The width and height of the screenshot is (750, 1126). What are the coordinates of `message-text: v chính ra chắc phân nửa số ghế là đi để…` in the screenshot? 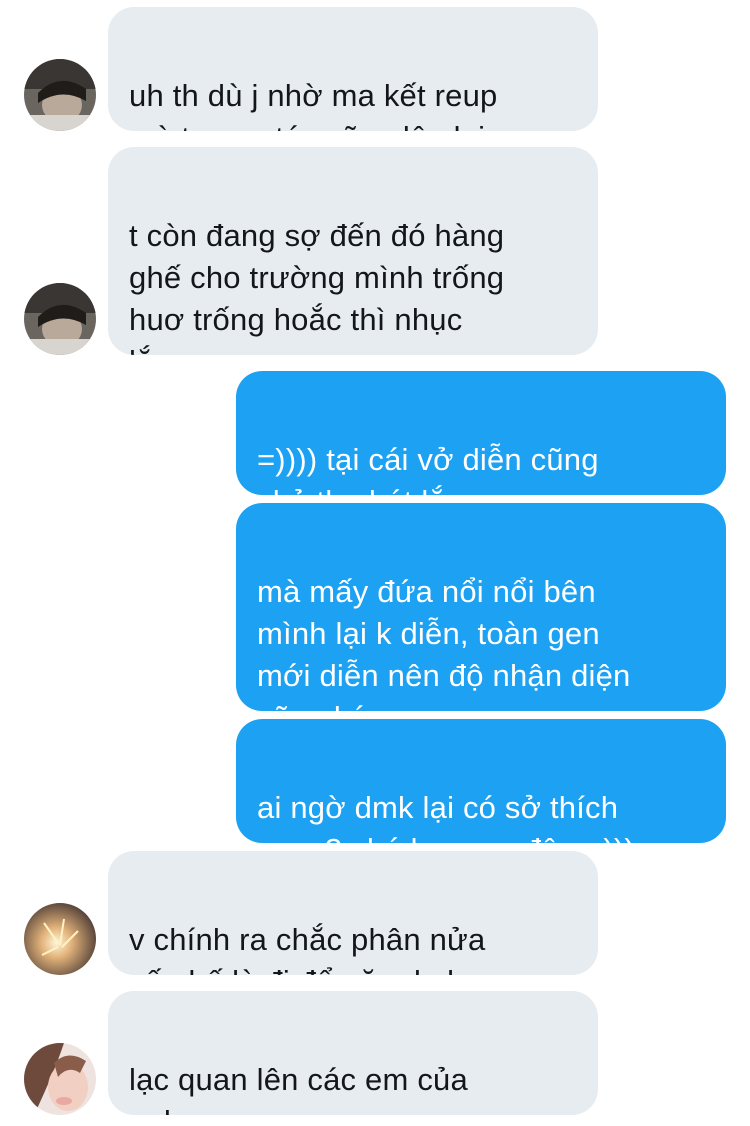 It's located at (307, 948).